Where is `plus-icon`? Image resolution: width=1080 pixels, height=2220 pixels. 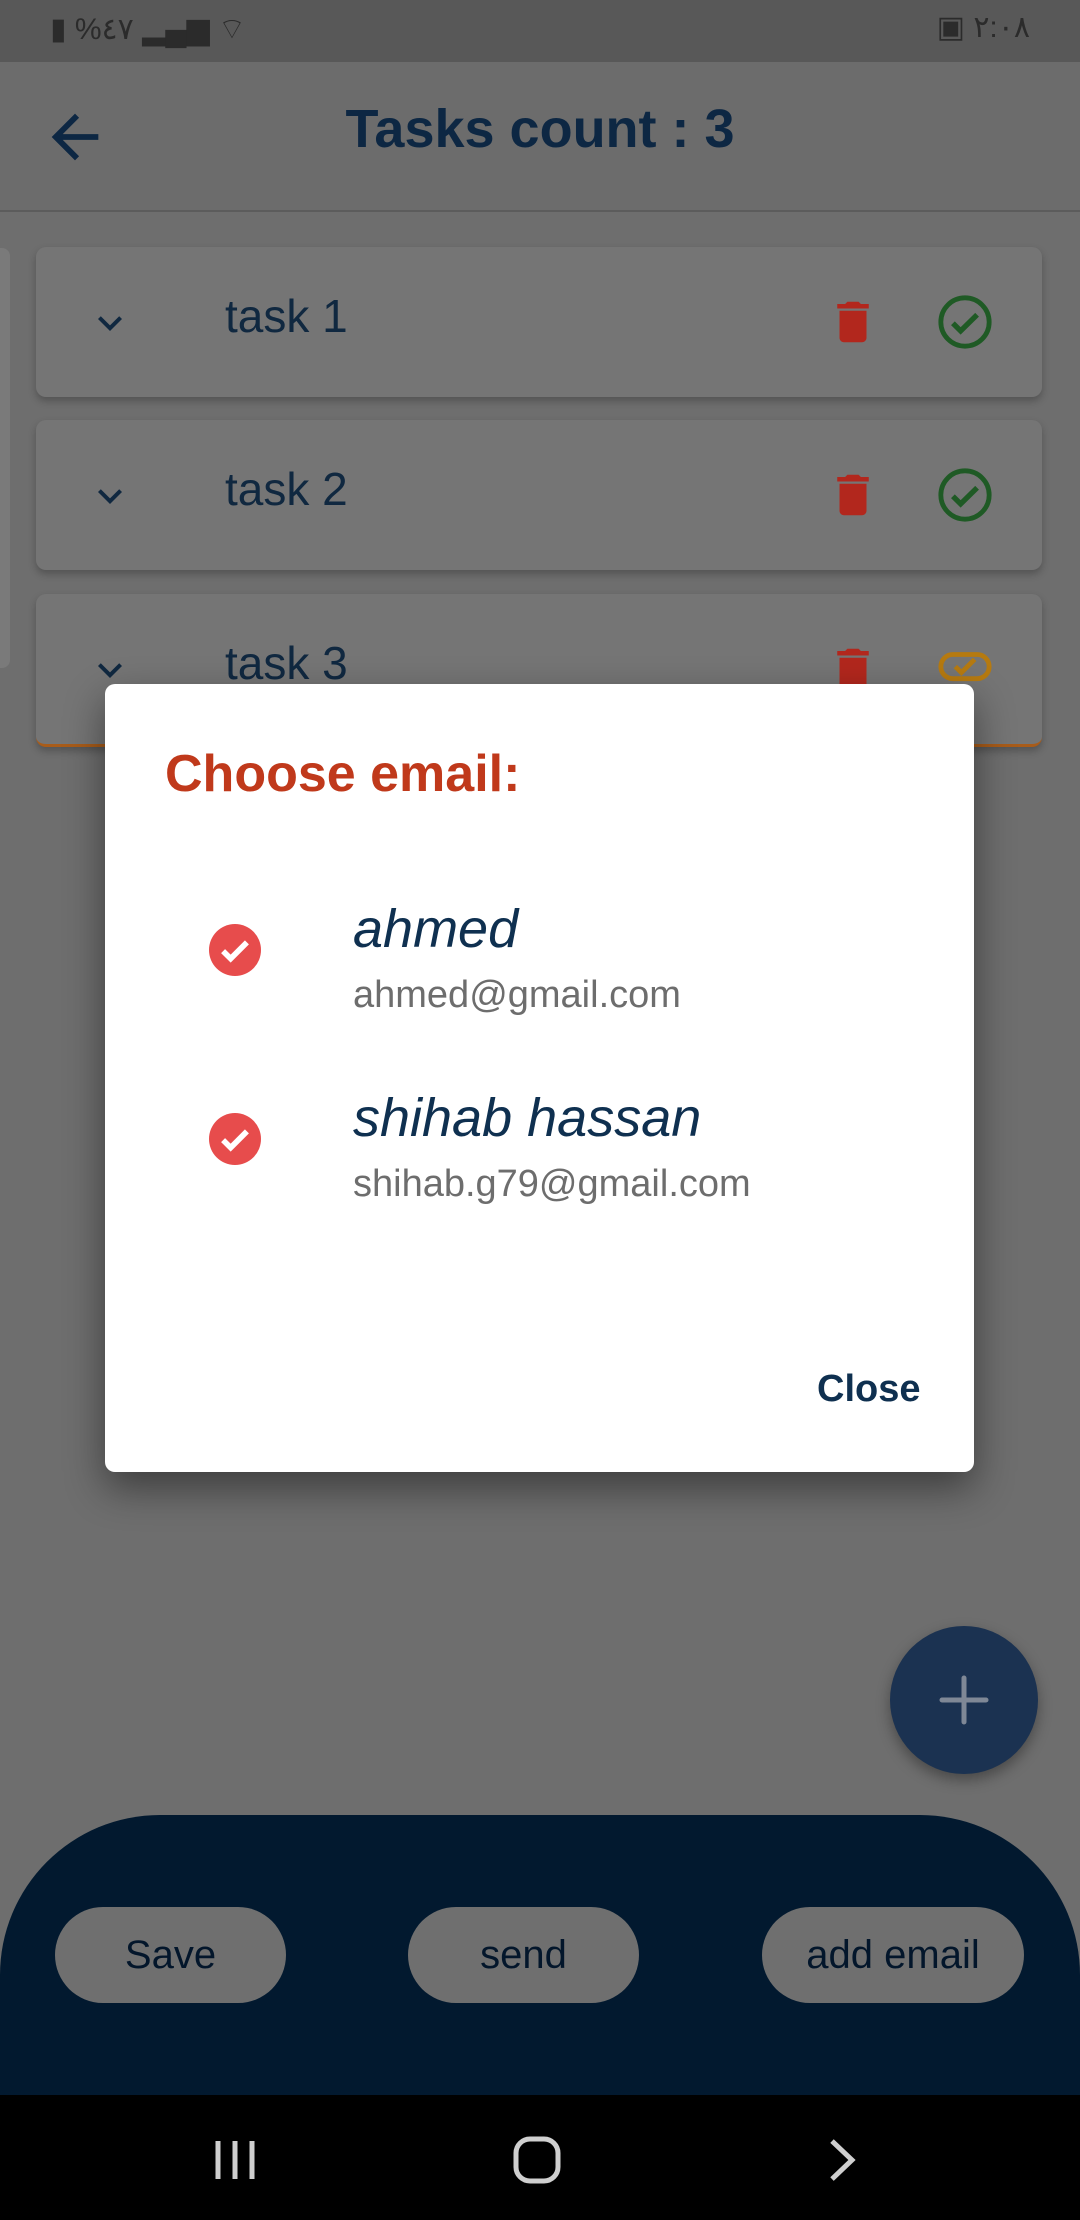
plus-icon is located at coordinates (964, 1700).